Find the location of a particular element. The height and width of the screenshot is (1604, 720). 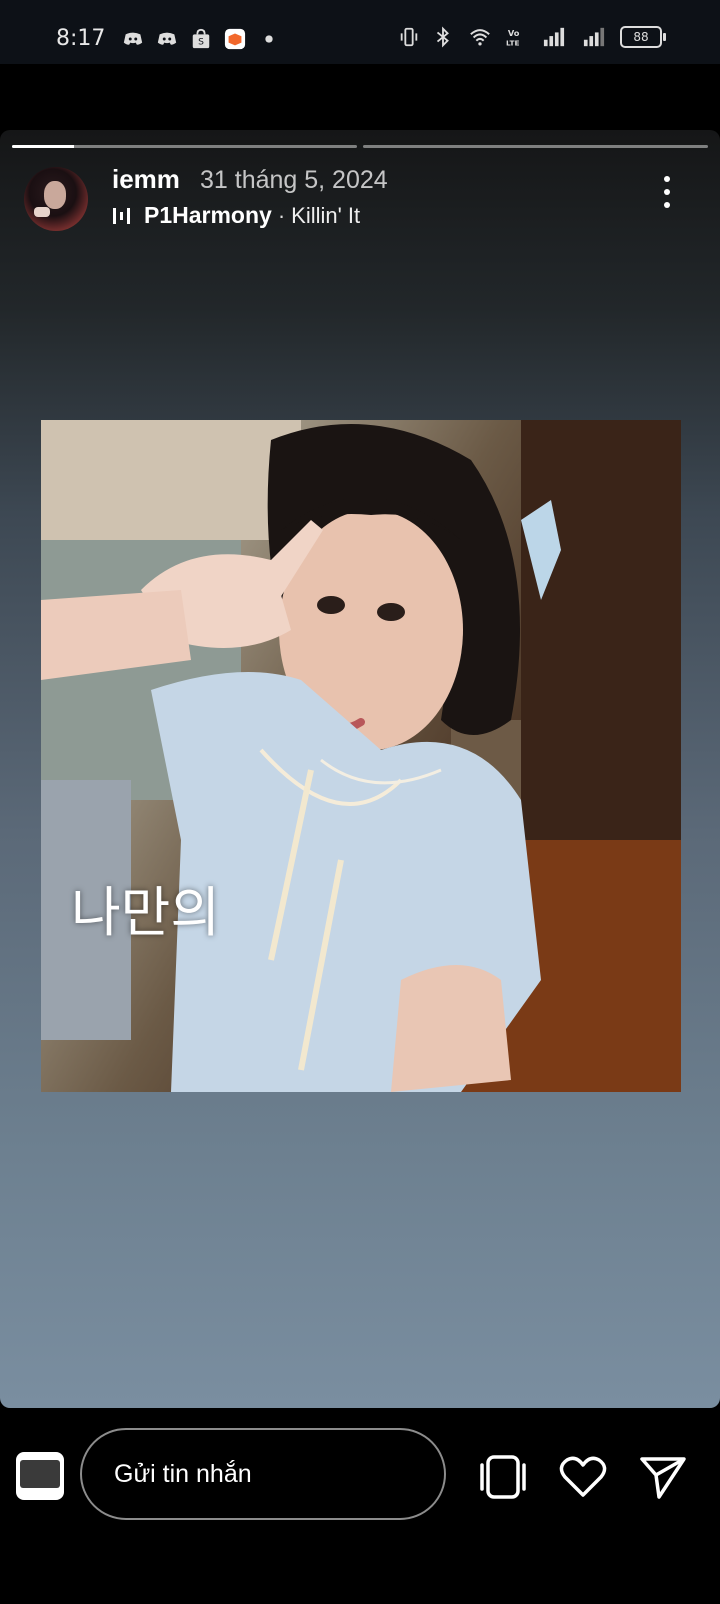

avatar-face is located at coordinates (55, 195).